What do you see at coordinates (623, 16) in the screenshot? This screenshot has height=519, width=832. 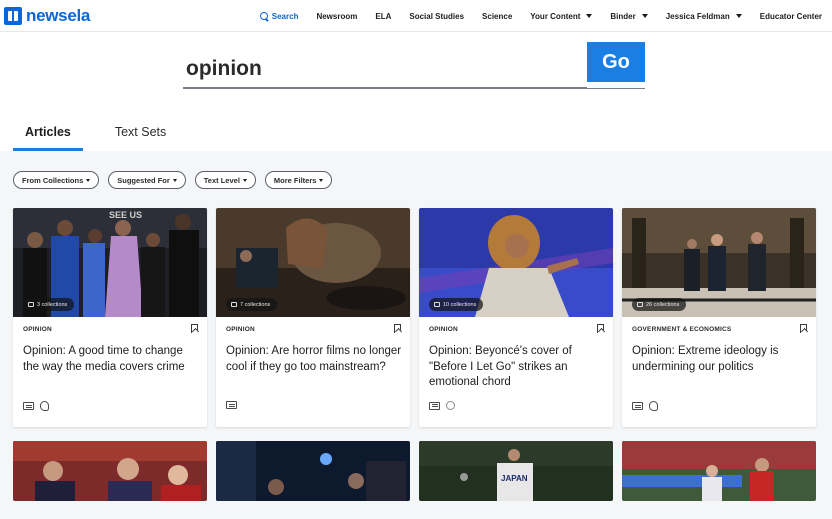 I see `nav-binder-label: Binder` at bounding box center [623, 16].